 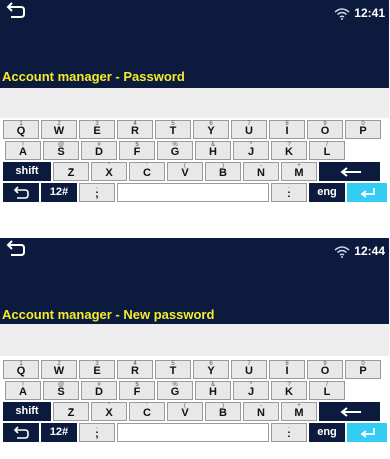 I want to click on key-label: R, so click(x=135, y=371).